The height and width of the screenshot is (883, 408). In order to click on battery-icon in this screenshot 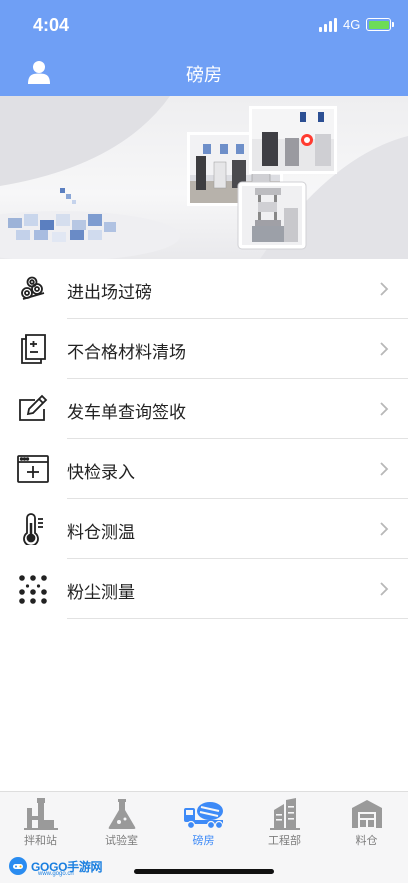, I will do `click(380, 24)`.